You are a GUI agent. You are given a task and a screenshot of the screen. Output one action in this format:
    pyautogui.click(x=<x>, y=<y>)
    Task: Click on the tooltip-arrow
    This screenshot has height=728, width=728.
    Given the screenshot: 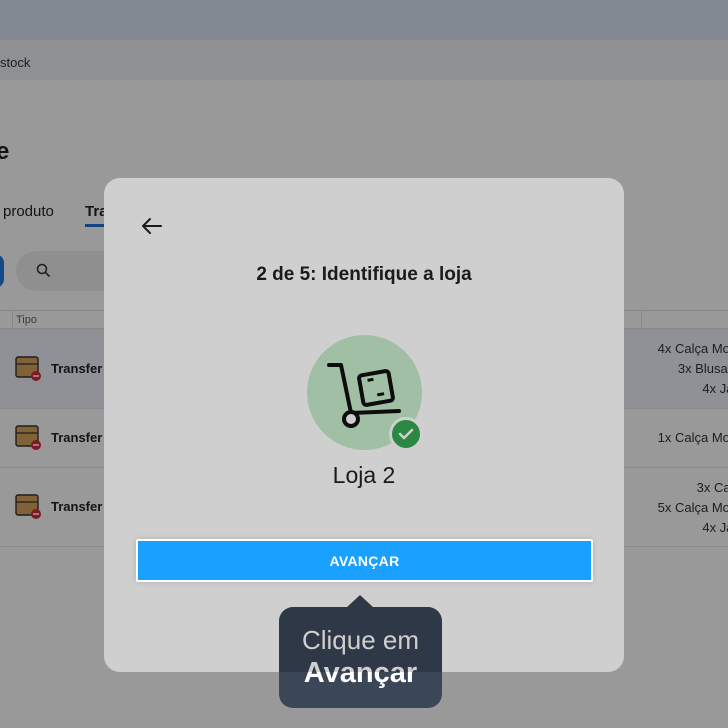 What is the action you would take?
    pyautogui.click(x=360, y=601)
    